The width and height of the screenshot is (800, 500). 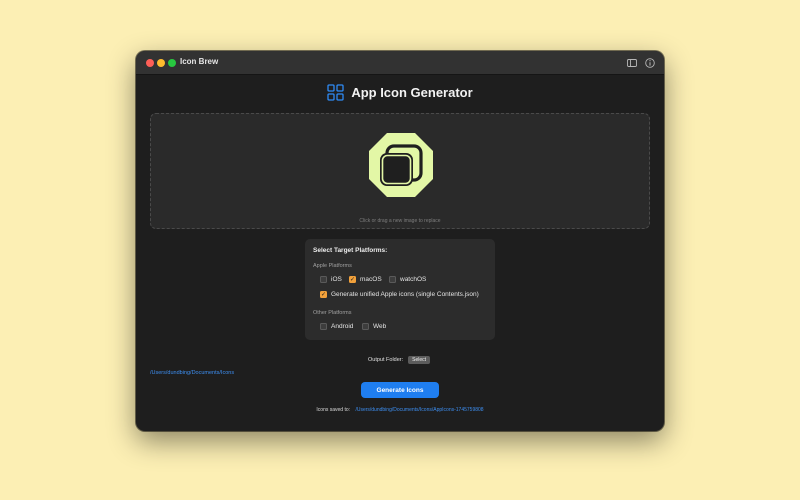 I want to click on header: App Icon Generator, so click(x=400, y=94).